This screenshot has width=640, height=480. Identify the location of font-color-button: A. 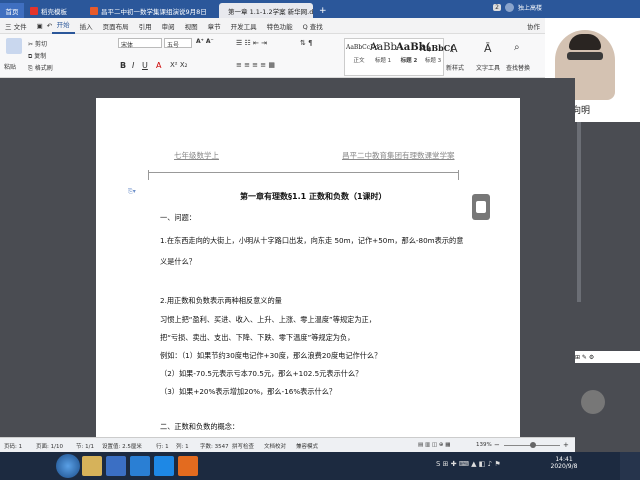
(158, 65).